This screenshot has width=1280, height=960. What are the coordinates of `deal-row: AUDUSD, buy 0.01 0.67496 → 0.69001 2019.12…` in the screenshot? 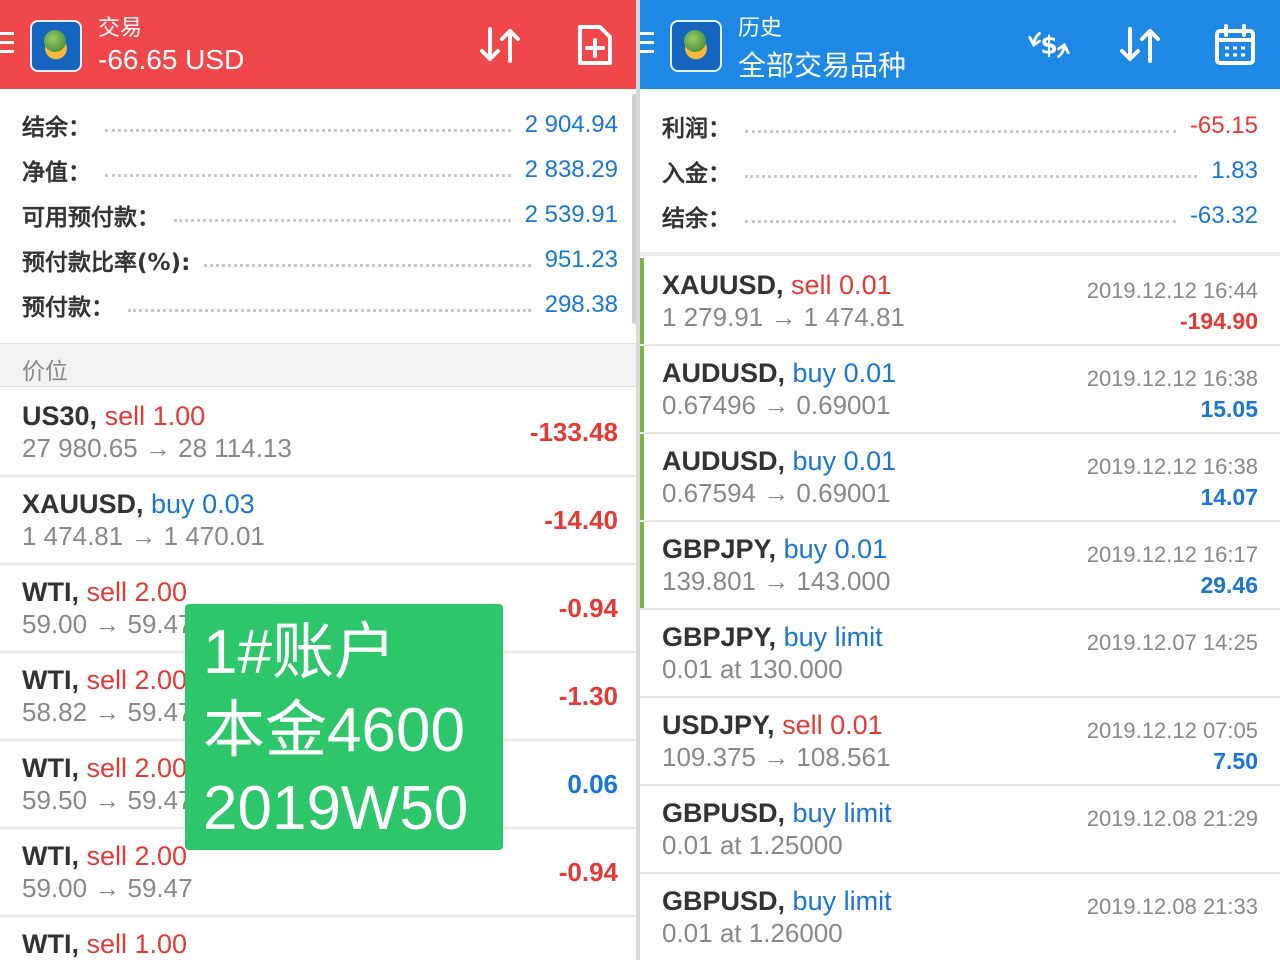 It's located at (960, 390).